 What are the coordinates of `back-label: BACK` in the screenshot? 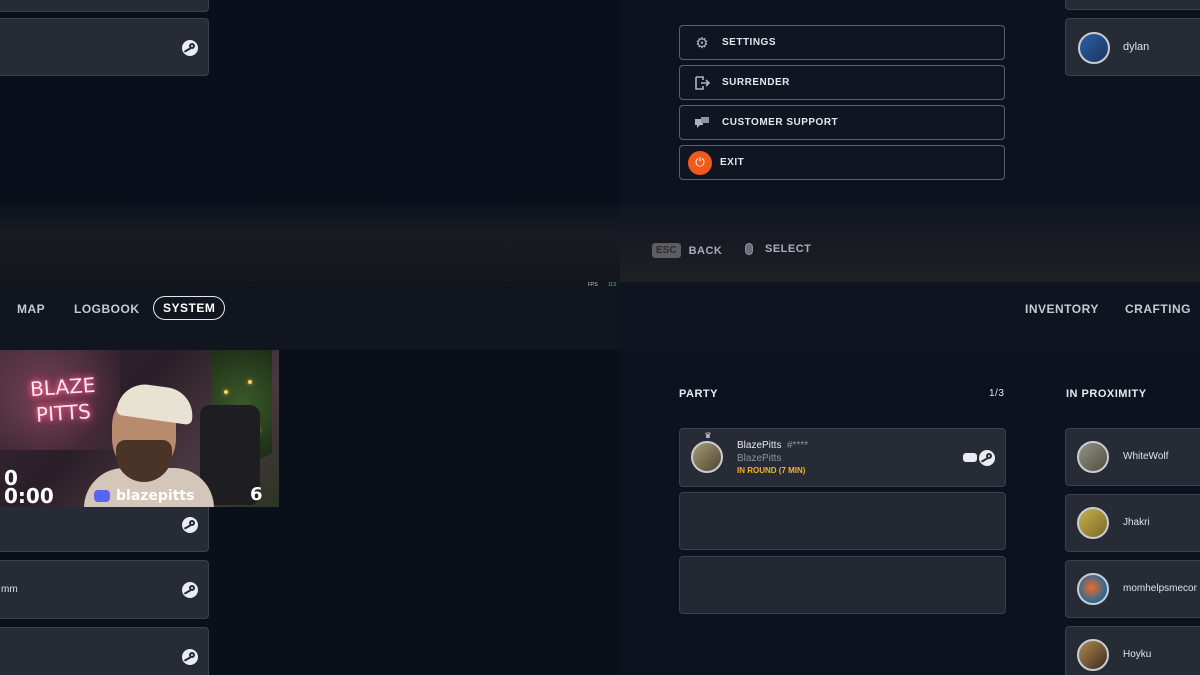 It's located at (705, 250).